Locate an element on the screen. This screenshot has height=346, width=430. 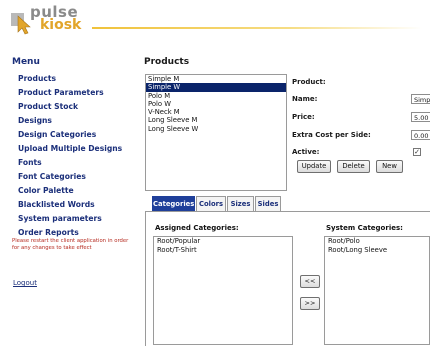
sidebar-item-product-stock: Product Stock is located at coordinates (70, 107).